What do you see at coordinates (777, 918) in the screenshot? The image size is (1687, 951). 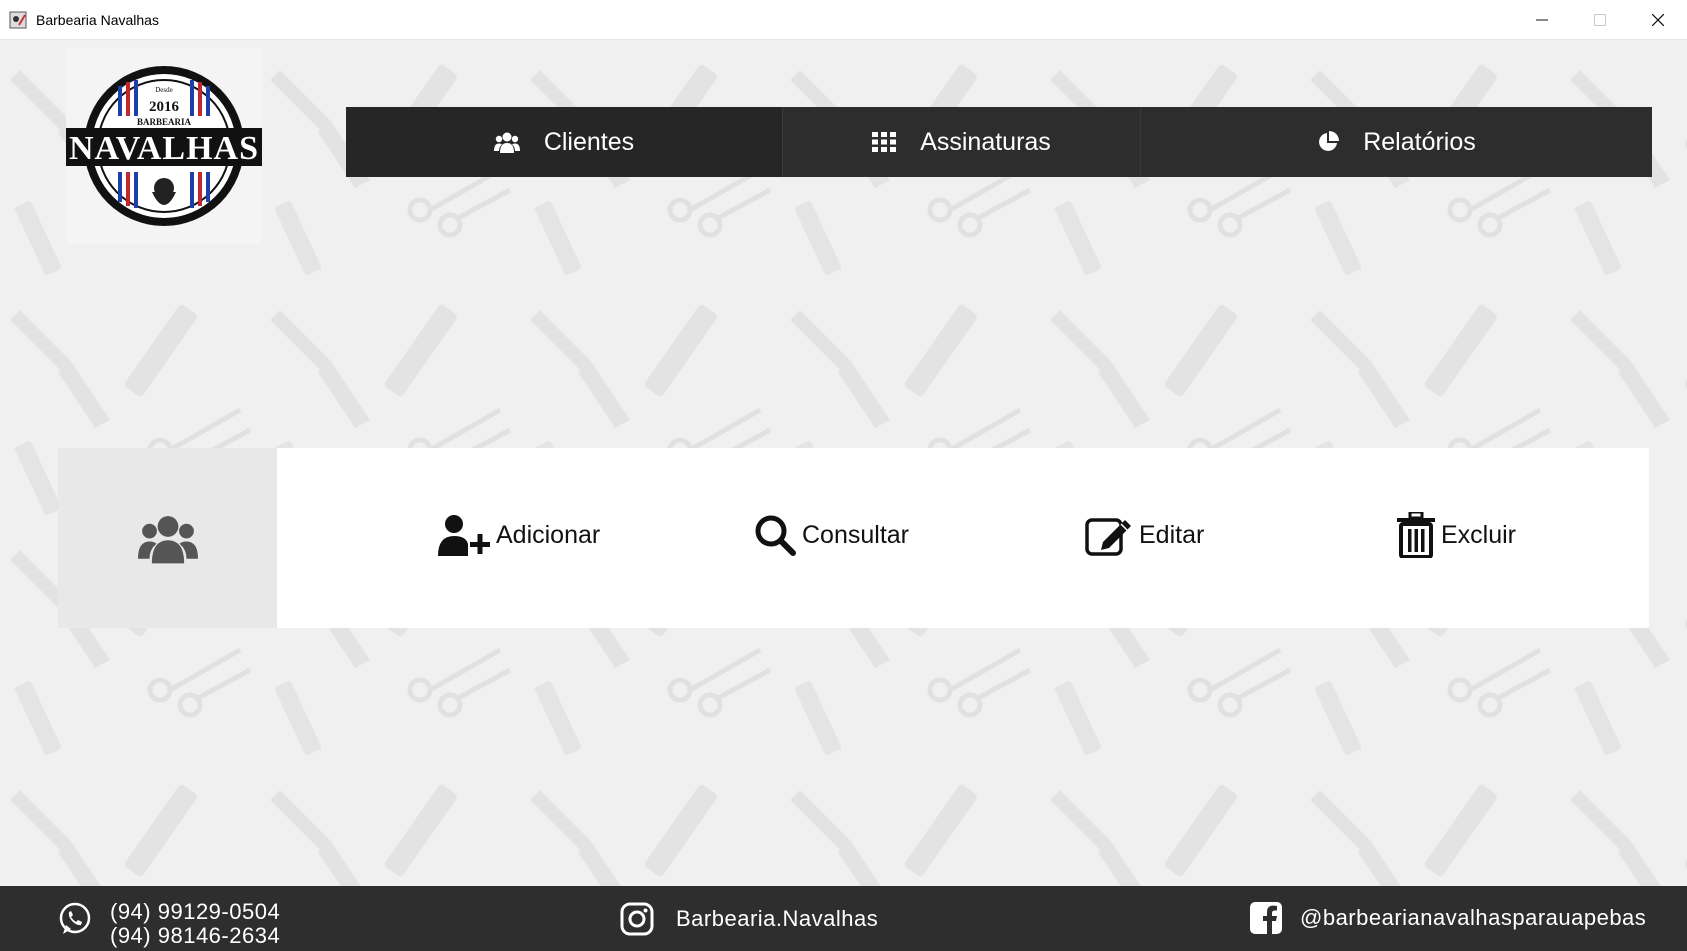 I see `instagram-handle: Barbearia.Navalhas` at bounding box center [777, 918].